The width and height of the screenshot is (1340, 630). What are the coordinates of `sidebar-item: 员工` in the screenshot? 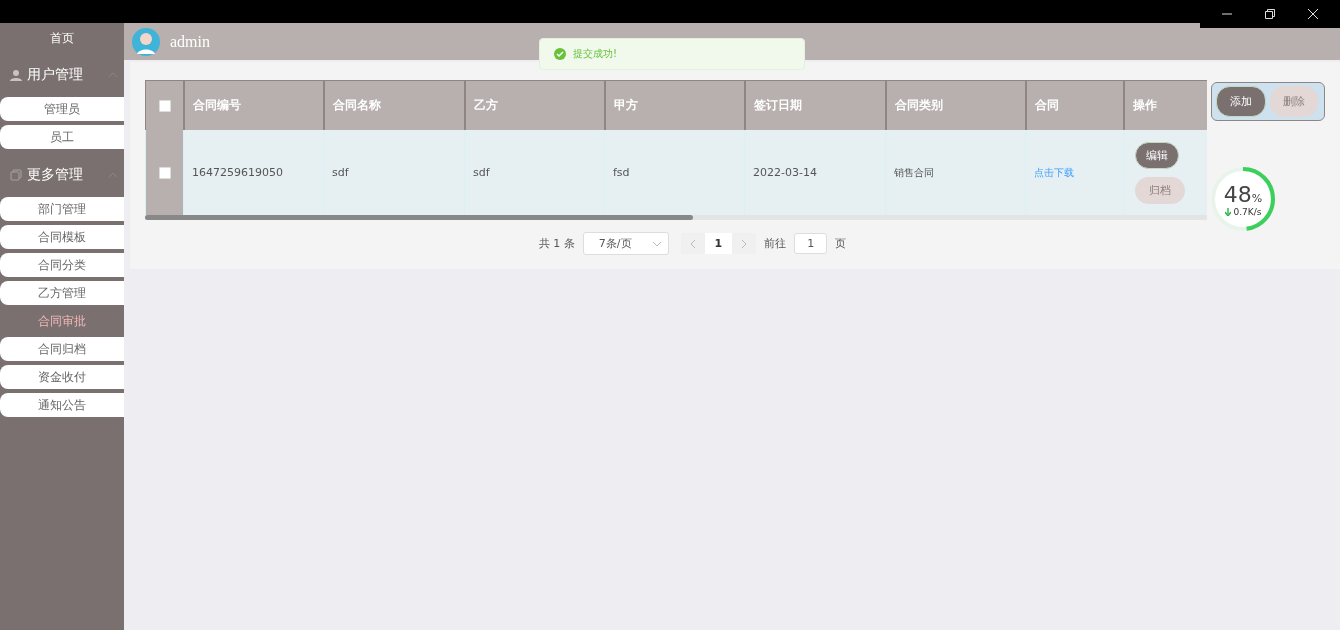 It's located at (62, 137).